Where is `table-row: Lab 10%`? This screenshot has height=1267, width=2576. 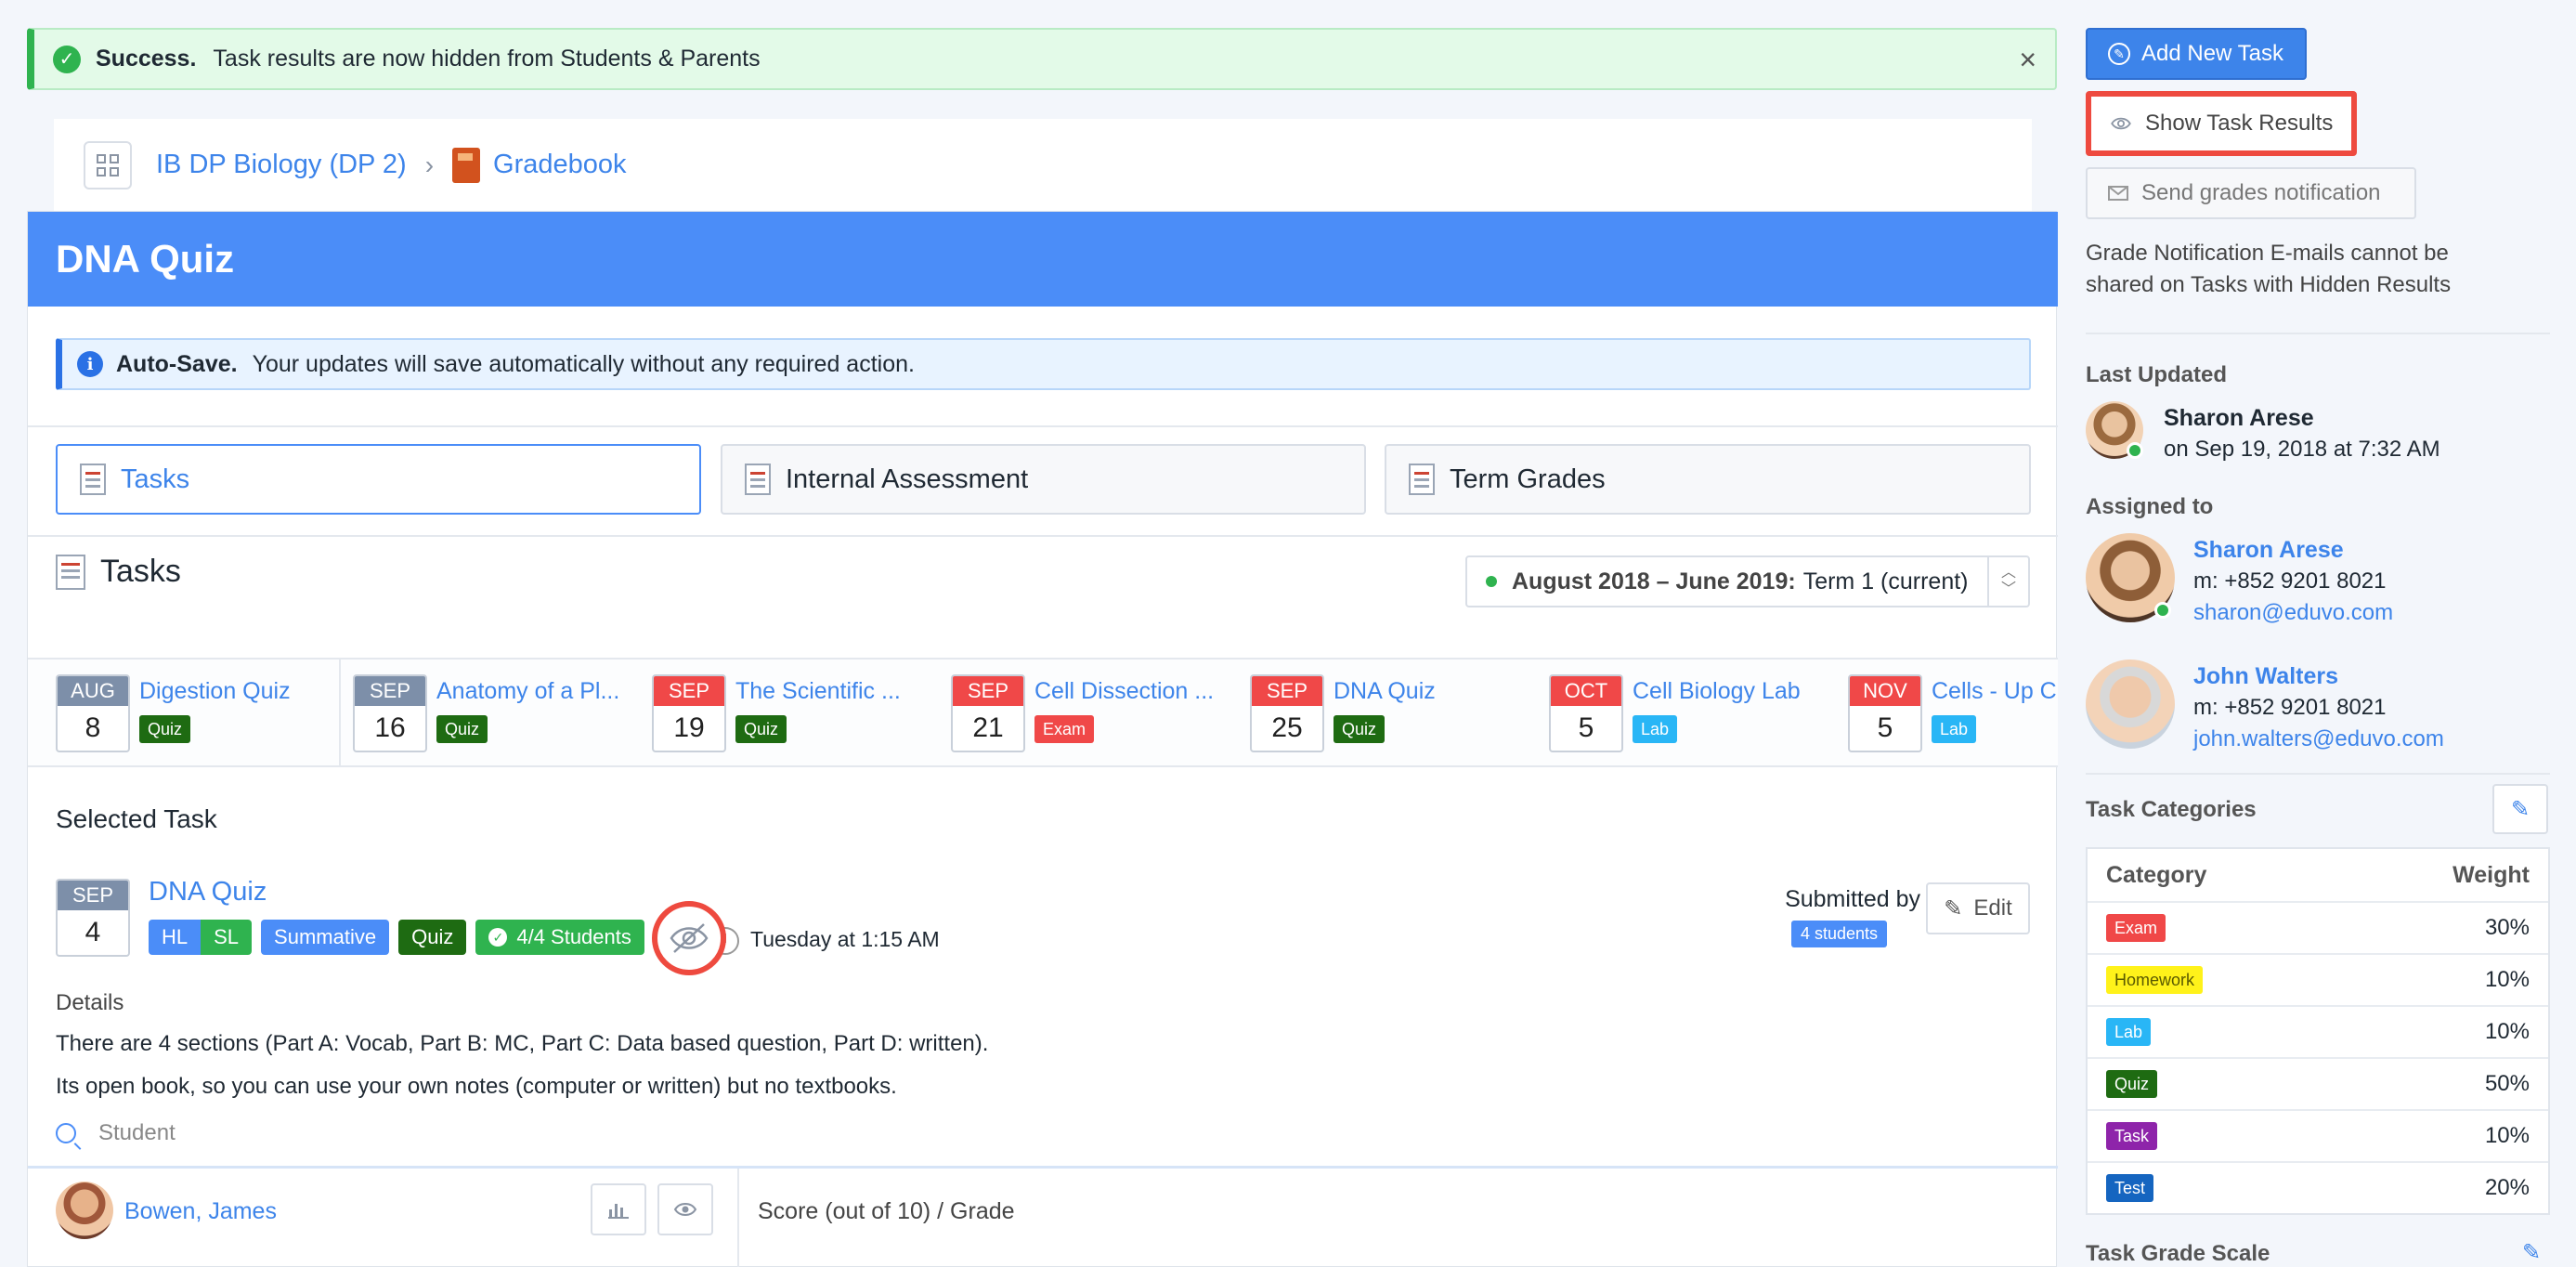
table-row: Lab 10% is located at coordinates (2318, 1031).